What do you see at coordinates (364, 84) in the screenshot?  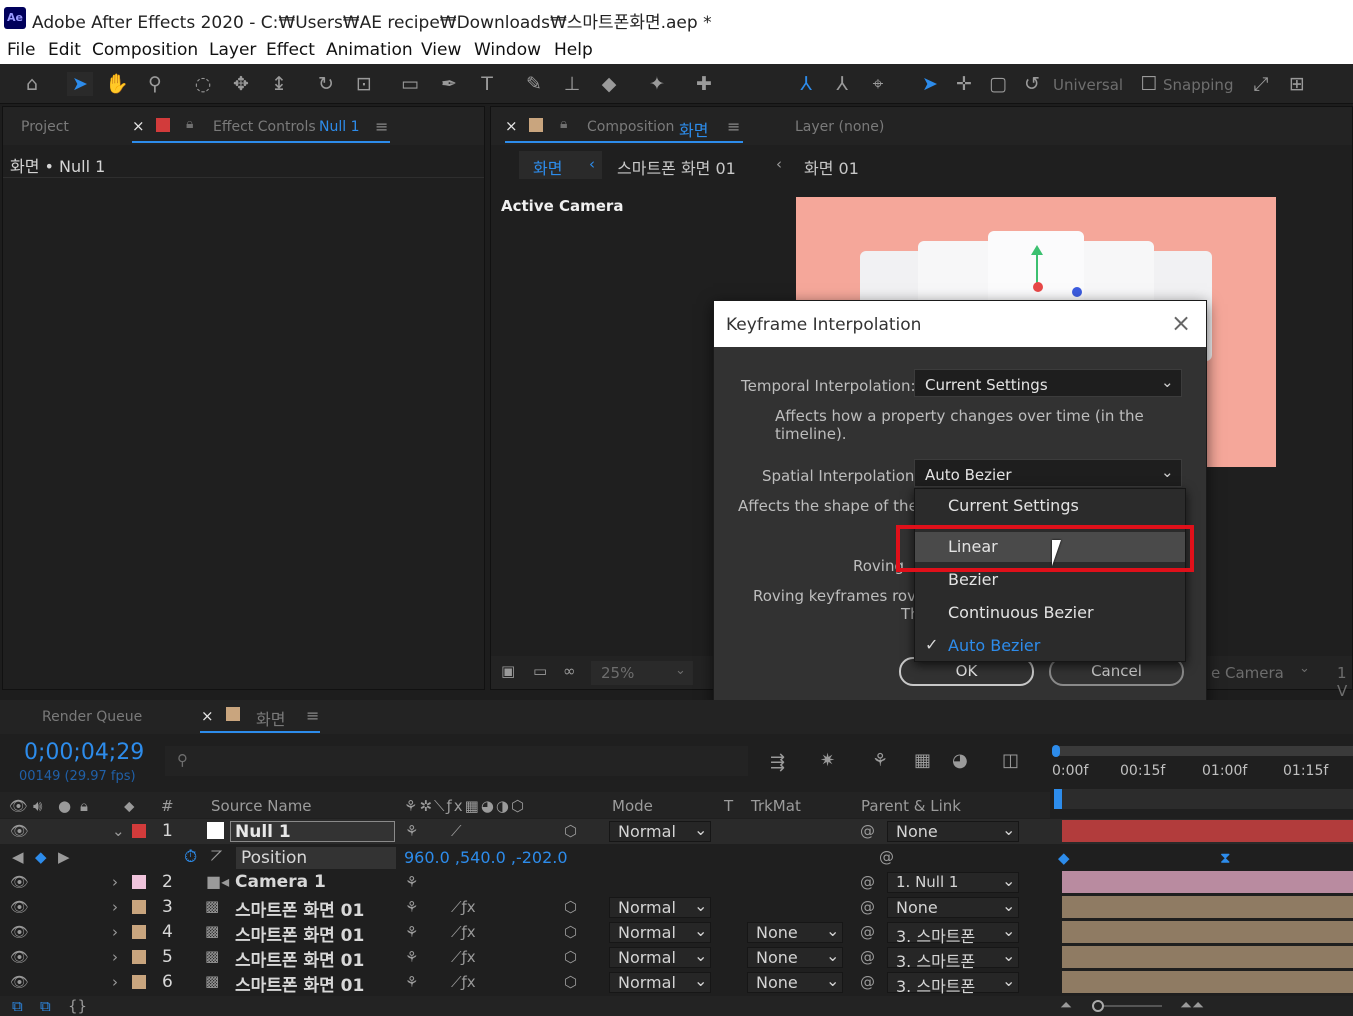 I see `anchor-tool-icon: ⊡` at bounding box center [364, 84].